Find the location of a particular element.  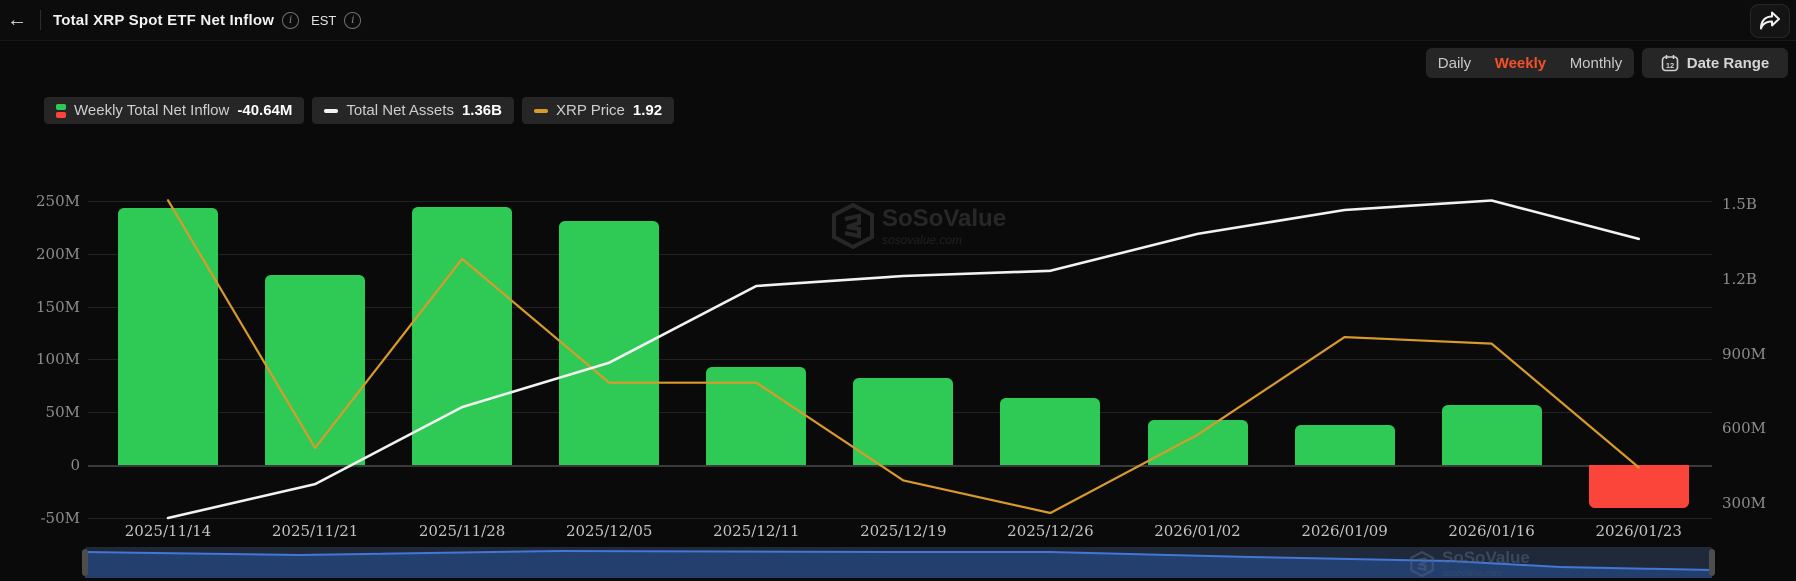

date-range-label: Date Range is located at coordinates (1728, 63).